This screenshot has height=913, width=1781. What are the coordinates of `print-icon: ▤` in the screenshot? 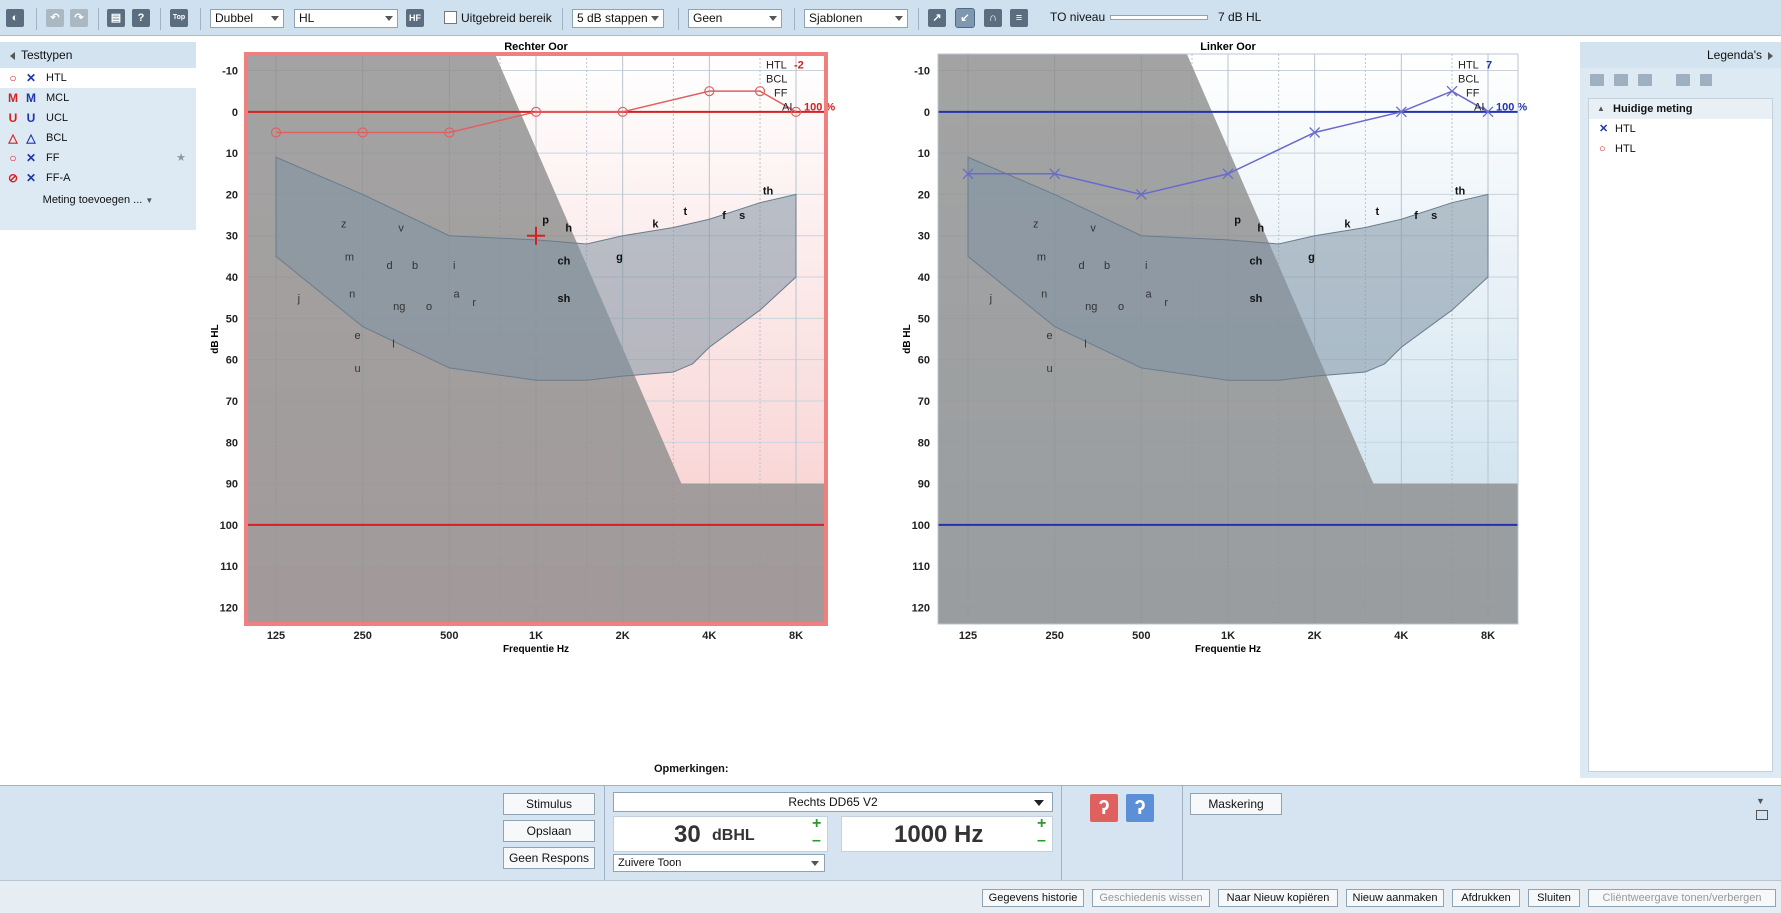 It's located at (116, 18).